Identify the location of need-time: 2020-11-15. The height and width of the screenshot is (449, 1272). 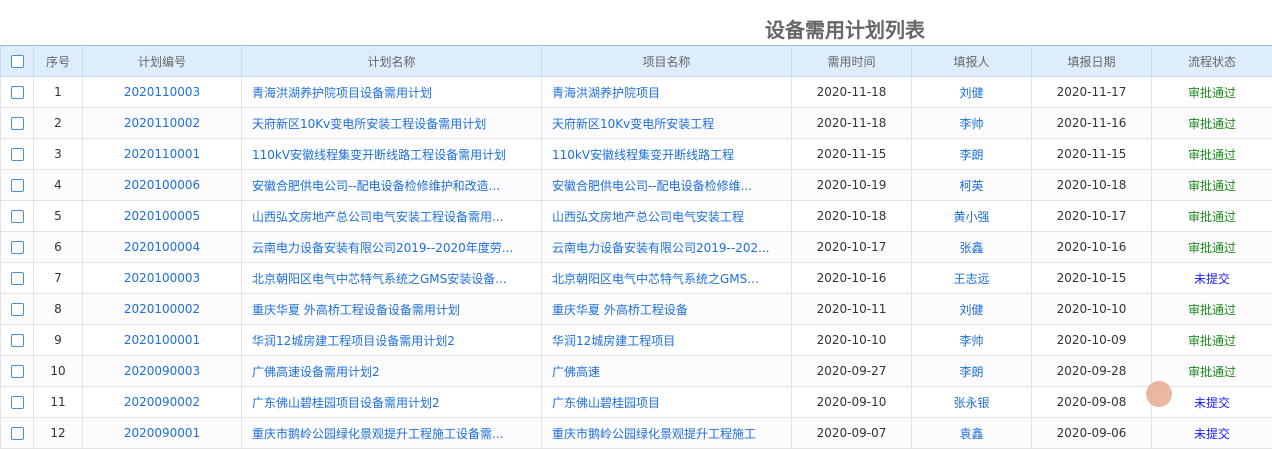
(852, 154).